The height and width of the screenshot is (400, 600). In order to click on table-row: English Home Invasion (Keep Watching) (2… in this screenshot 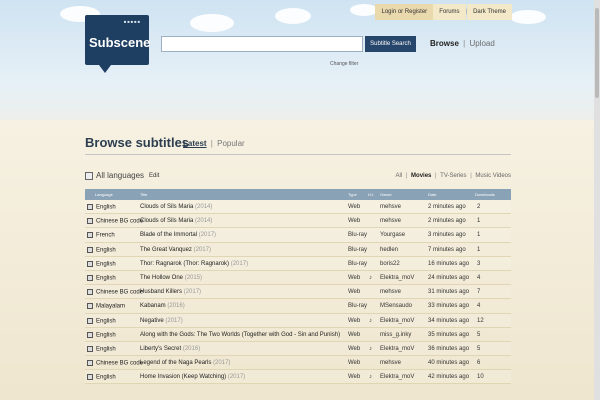, I will do `click(298, 377)`.